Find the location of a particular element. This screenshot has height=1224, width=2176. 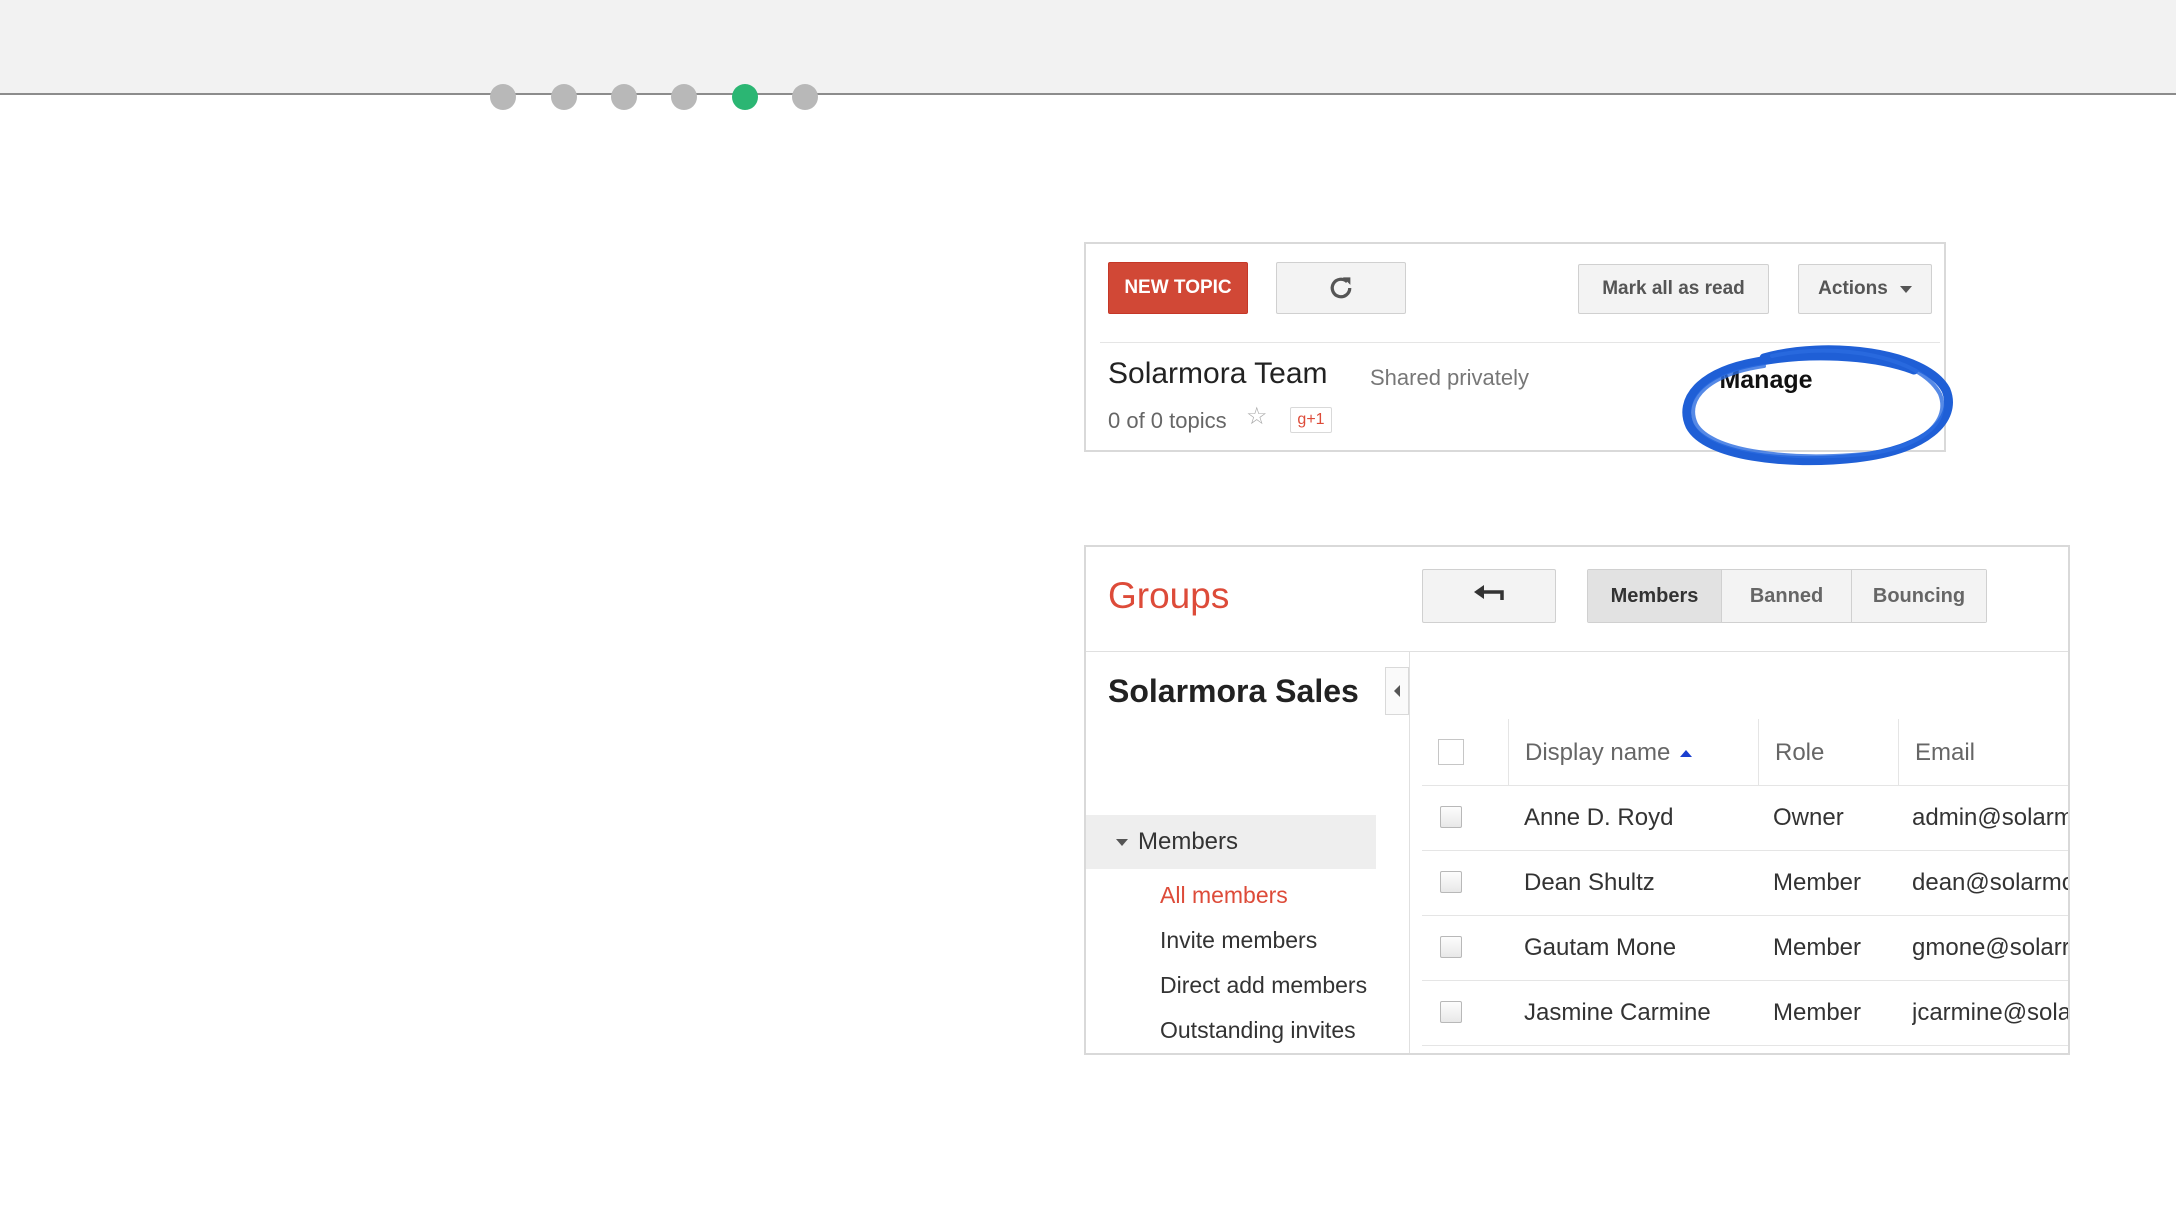

plus-one-button: g+1 is located at coordinates (1311, 420).